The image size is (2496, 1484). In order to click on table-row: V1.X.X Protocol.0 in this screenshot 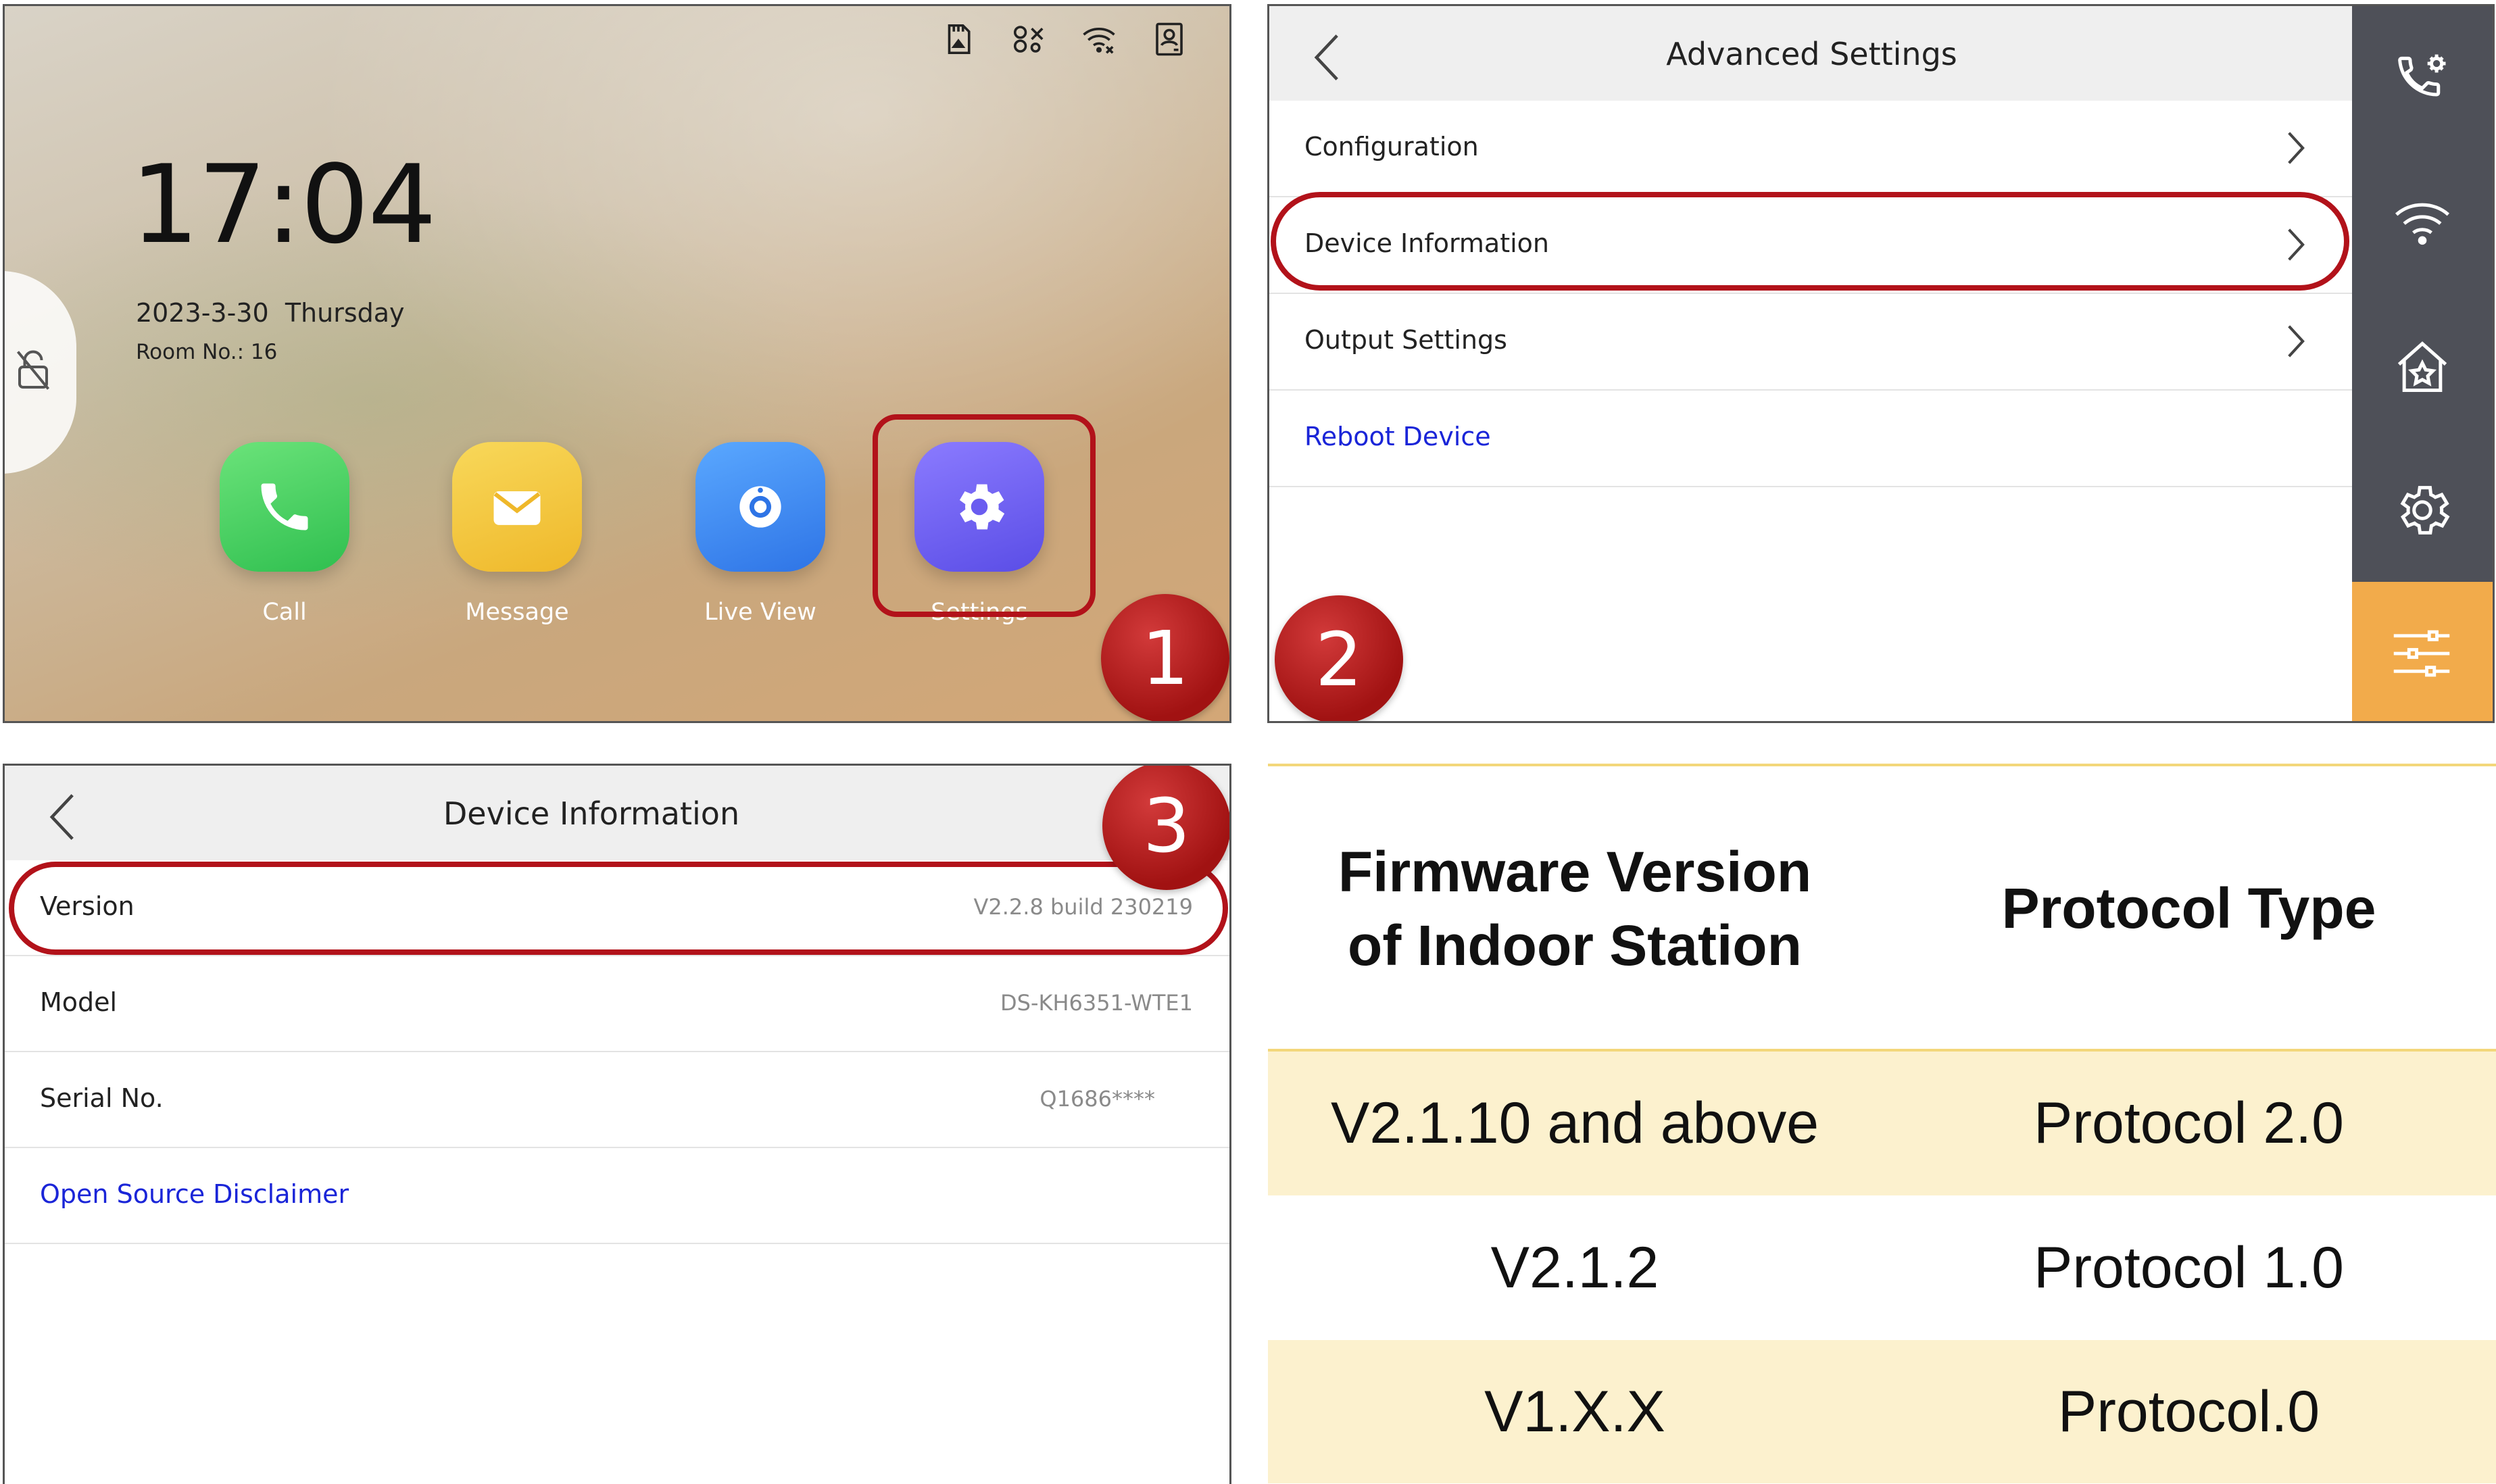, I will do `click(1882, 1411)`.